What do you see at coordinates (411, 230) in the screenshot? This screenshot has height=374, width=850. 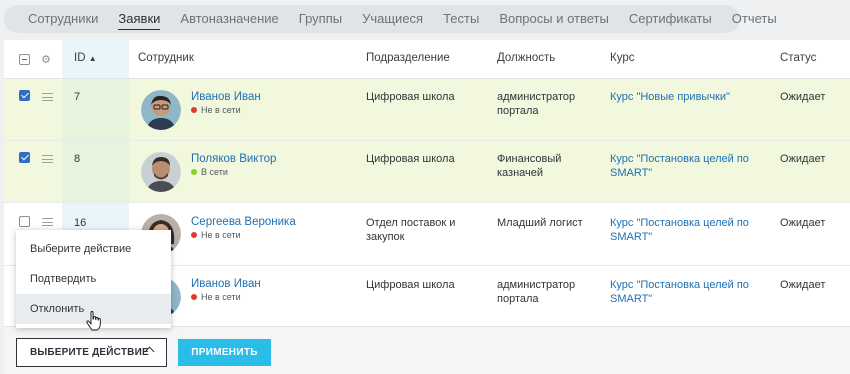 I see `department-cell: Отдел поставок и закупок` at bounding box center [411, 230].